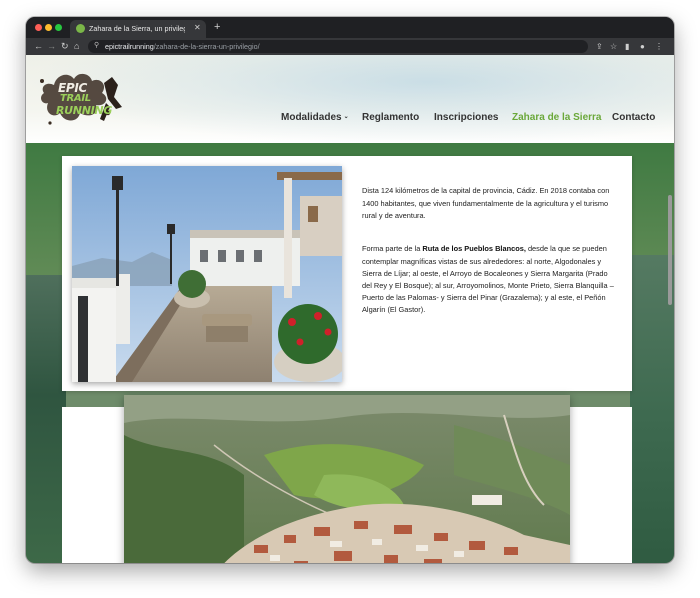 The image size is (700, 598). I want to click on forward-arrow-icon: →, so click(51, 46).